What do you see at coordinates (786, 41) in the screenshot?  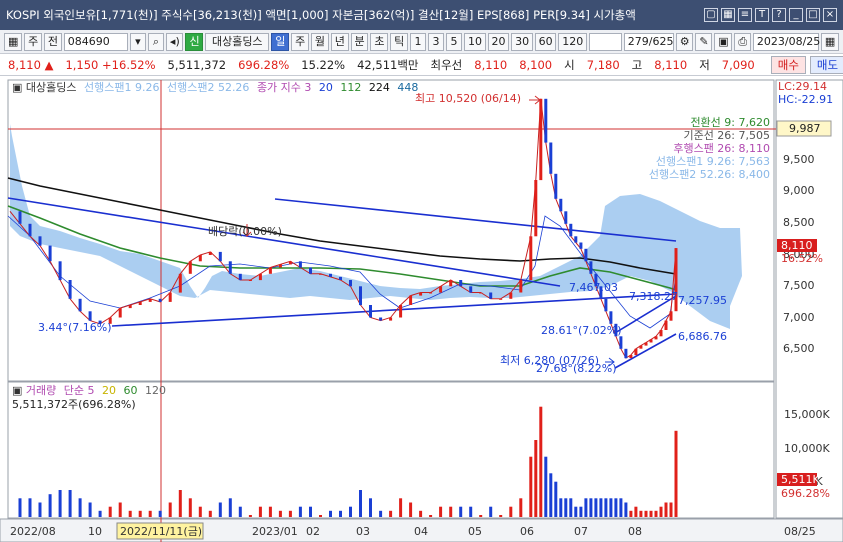 I see `date-input: 2023/08/25` at bounding box center [786, 41].